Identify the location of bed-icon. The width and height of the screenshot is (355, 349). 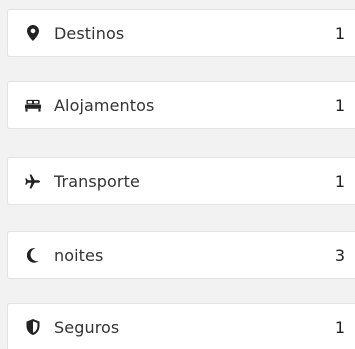
(33, 105).